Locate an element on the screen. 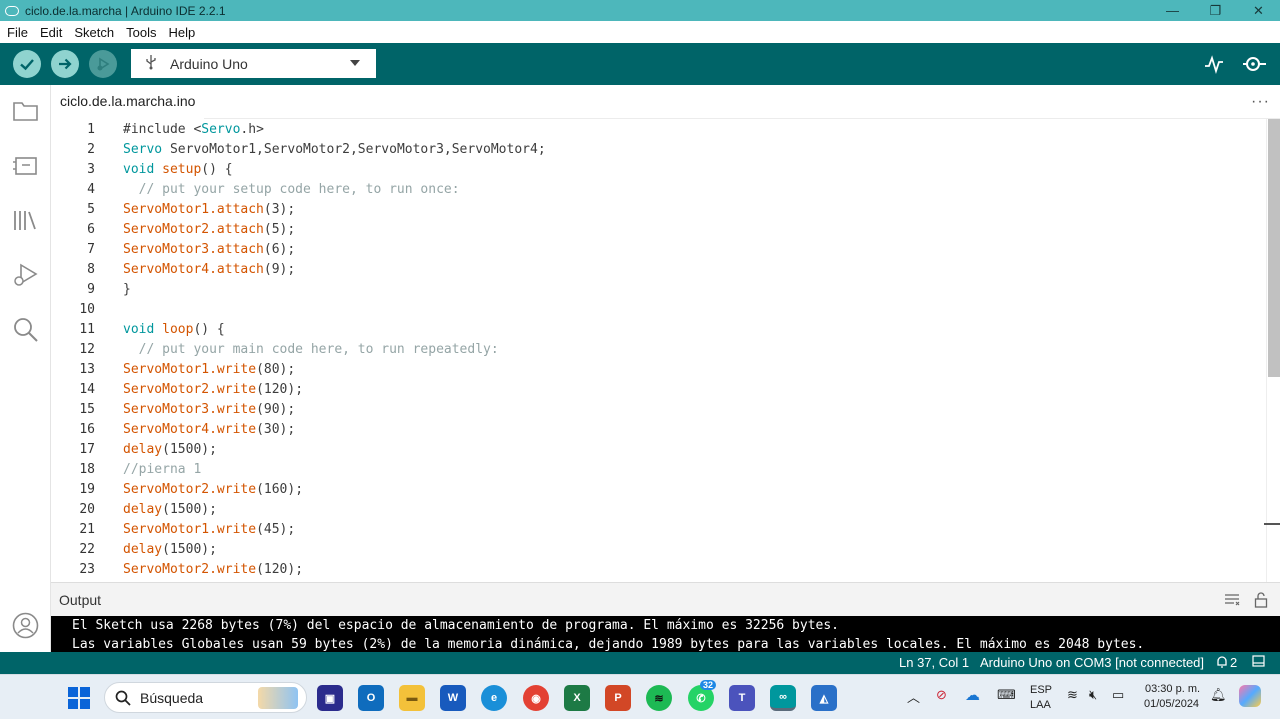 The height and width of the screenshot is (719, 1280). debug-icon is located at coordinates (103, 64).